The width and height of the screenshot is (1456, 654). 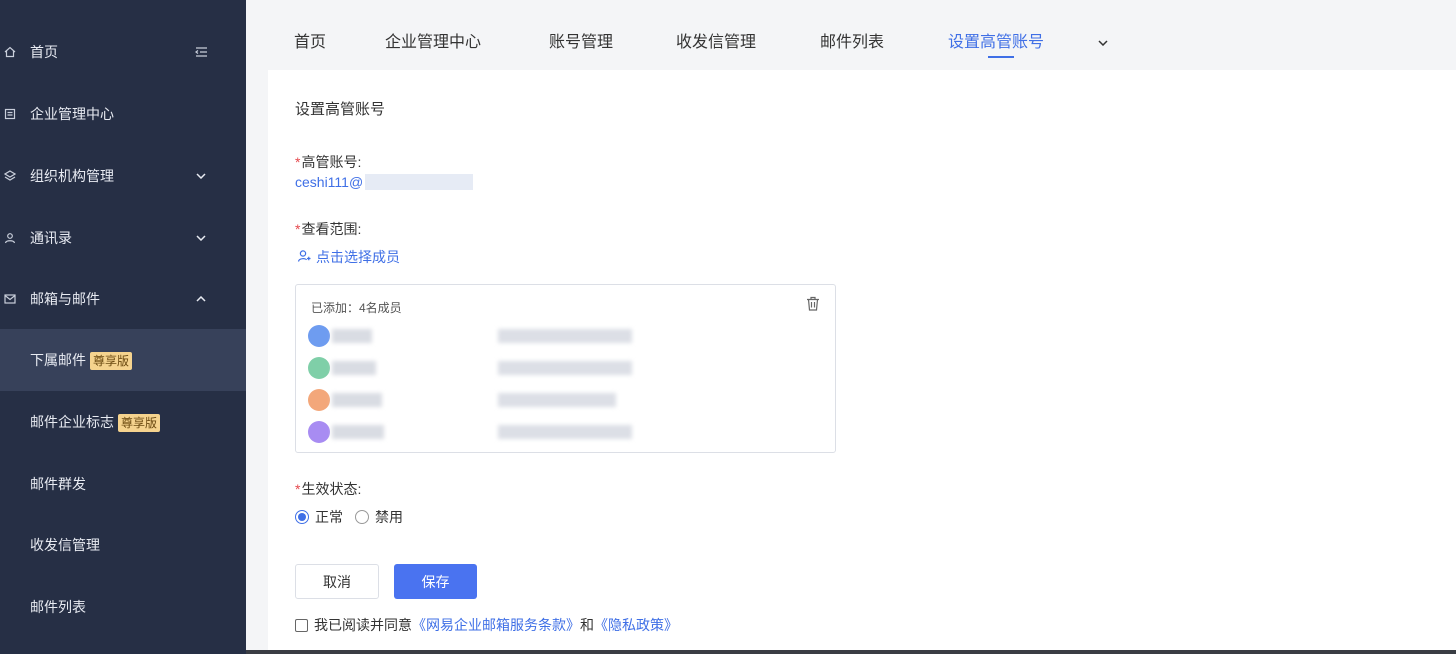 I want to click on tab-account-management: 账号管理, so click(x=581, y=40).